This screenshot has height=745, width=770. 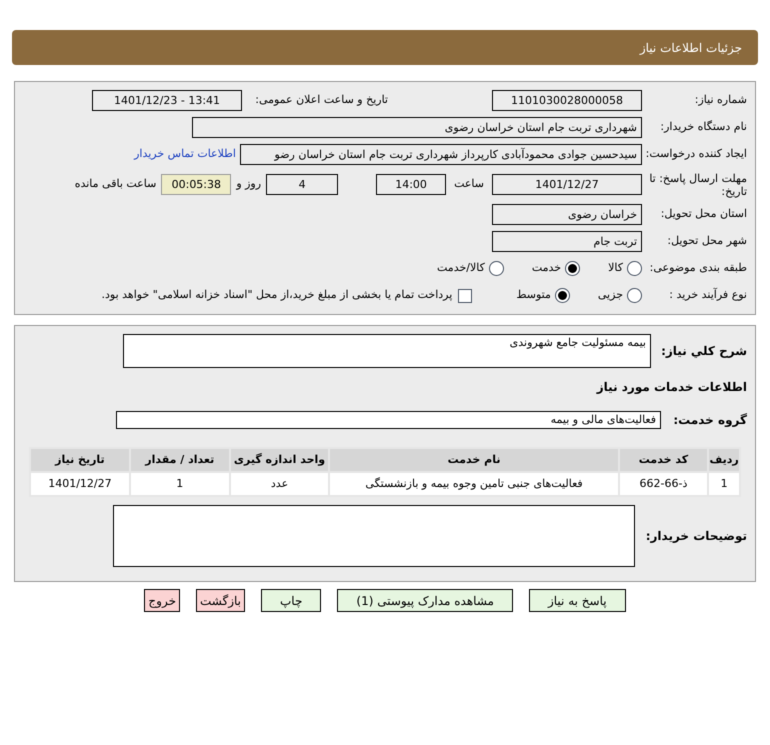 I want to click on buyer-contact-link: اطلاعات تماس خریدار, so click(x=185, y=154).